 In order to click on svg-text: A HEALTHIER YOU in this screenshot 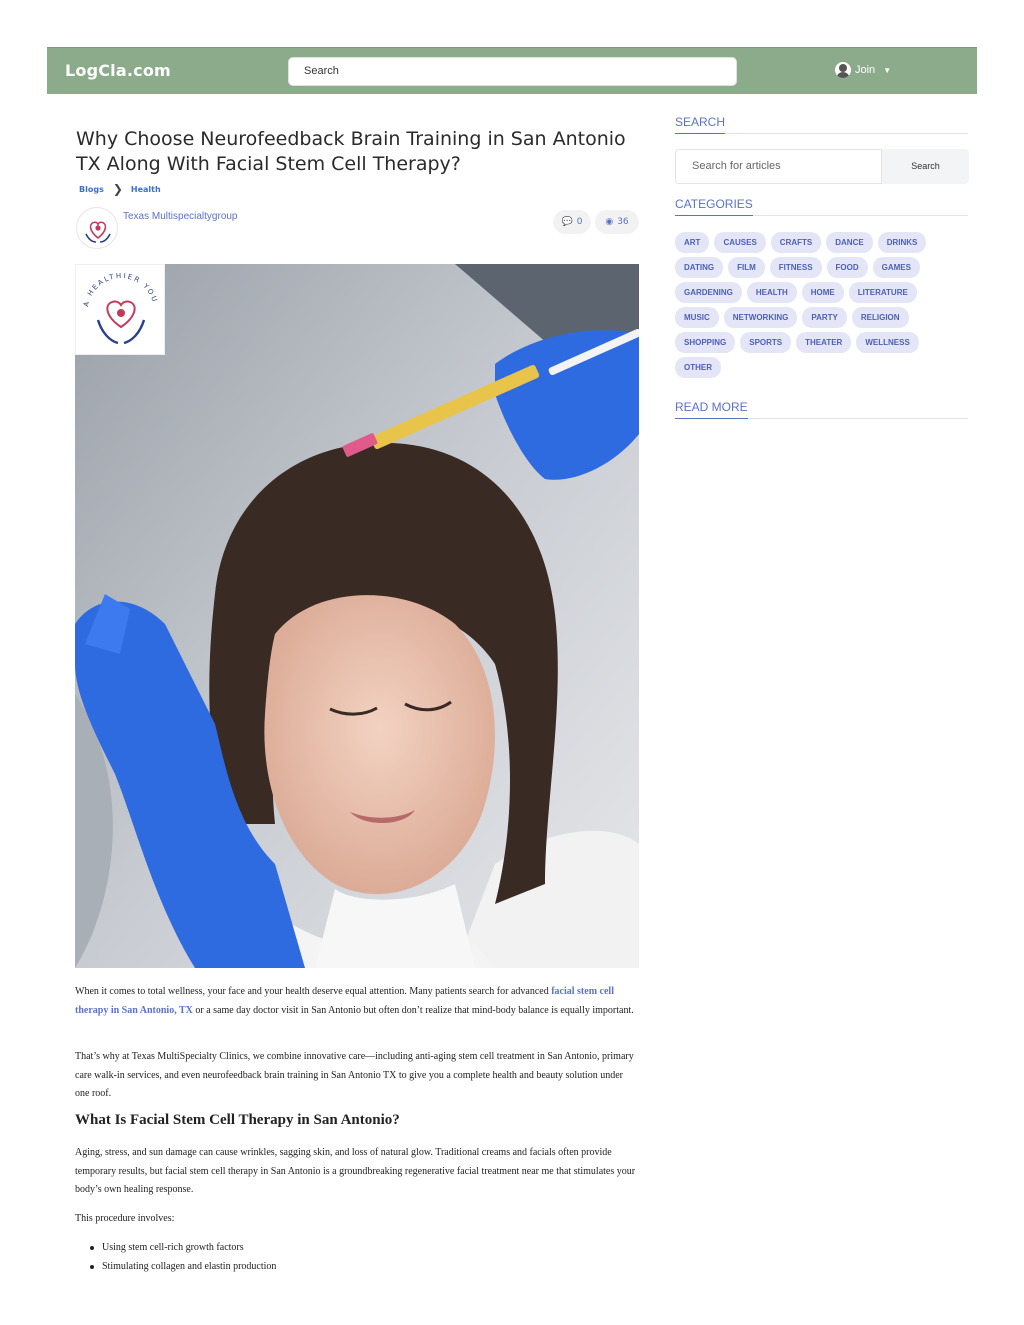, I will do `click(120, 290)`.